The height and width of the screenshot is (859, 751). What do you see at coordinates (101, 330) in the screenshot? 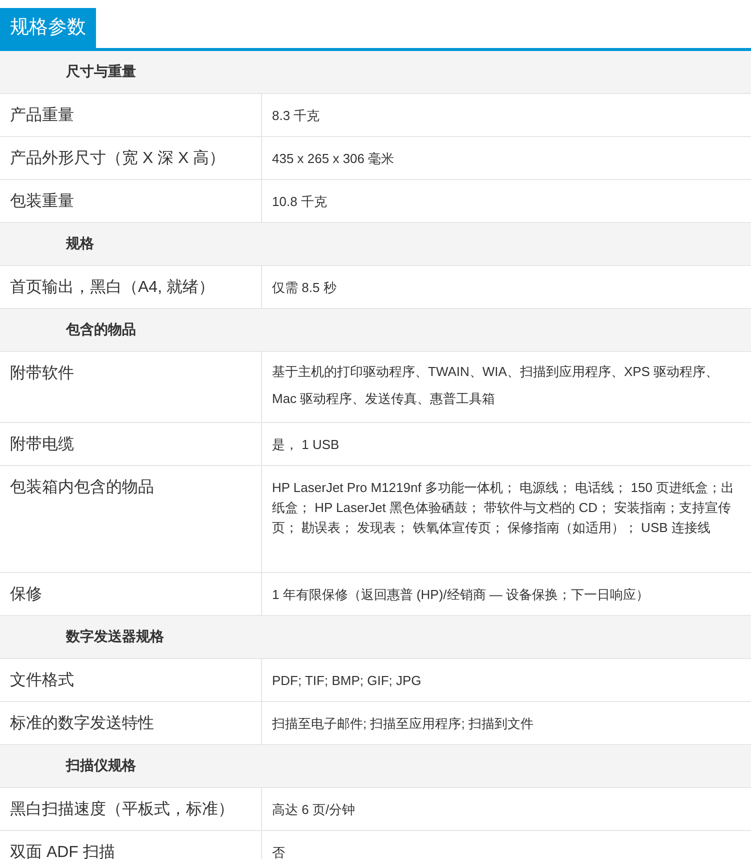
I see `section-heading: 包含的物品` at bounding box center [101, 330].